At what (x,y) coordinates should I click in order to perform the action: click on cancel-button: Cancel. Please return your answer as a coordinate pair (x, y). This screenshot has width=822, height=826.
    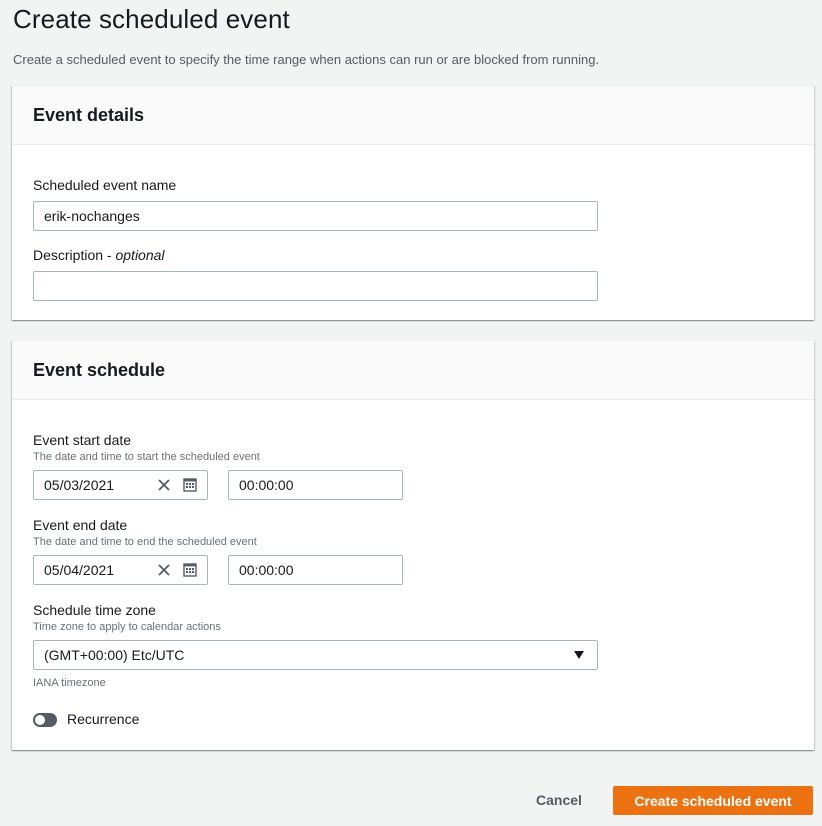
    Looking at the image, I should click on (559, 800).